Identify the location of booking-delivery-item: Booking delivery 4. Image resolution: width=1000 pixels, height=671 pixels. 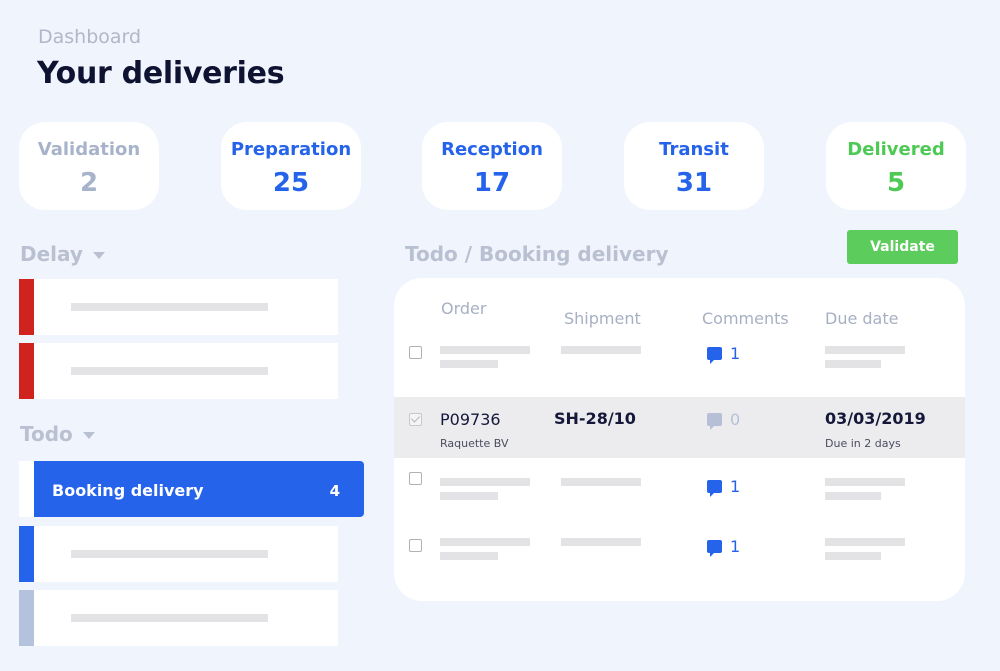
(199, 489).